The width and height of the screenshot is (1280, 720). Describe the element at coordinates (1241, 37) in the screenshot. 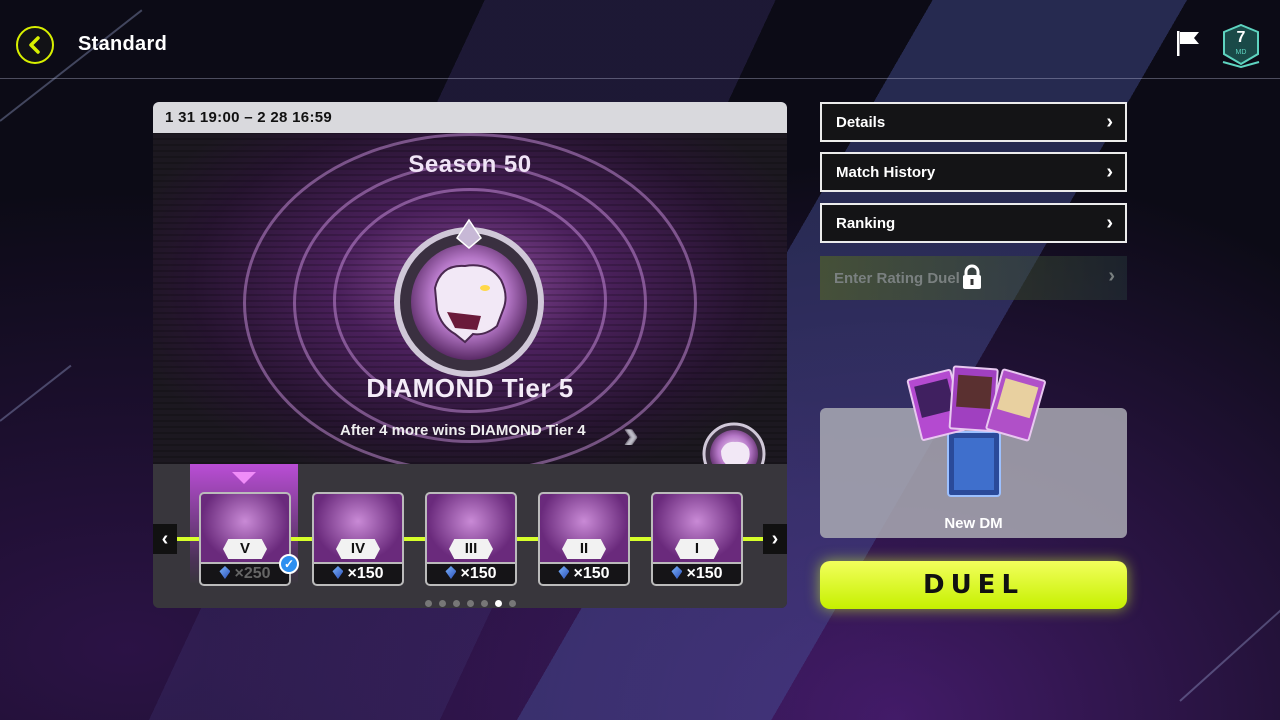

I see `level-number: 7` at that location.